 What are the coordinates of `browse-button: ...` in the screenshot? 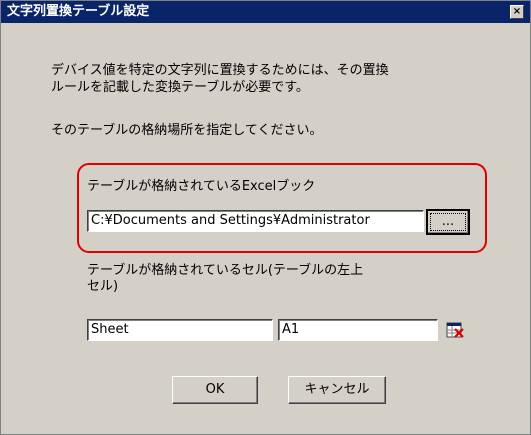 It's located at (448, 222).